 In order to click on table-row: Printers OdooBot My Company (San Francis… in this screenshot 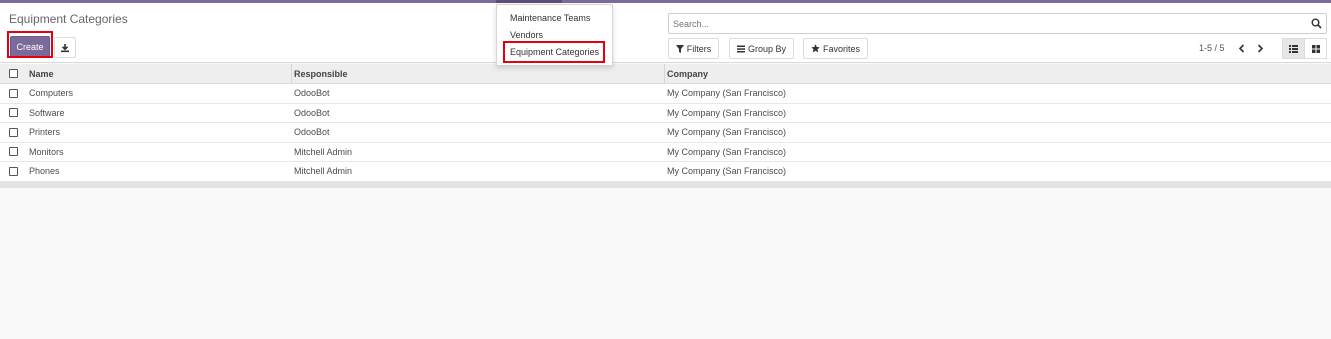, I will do `click(665, 133)`.